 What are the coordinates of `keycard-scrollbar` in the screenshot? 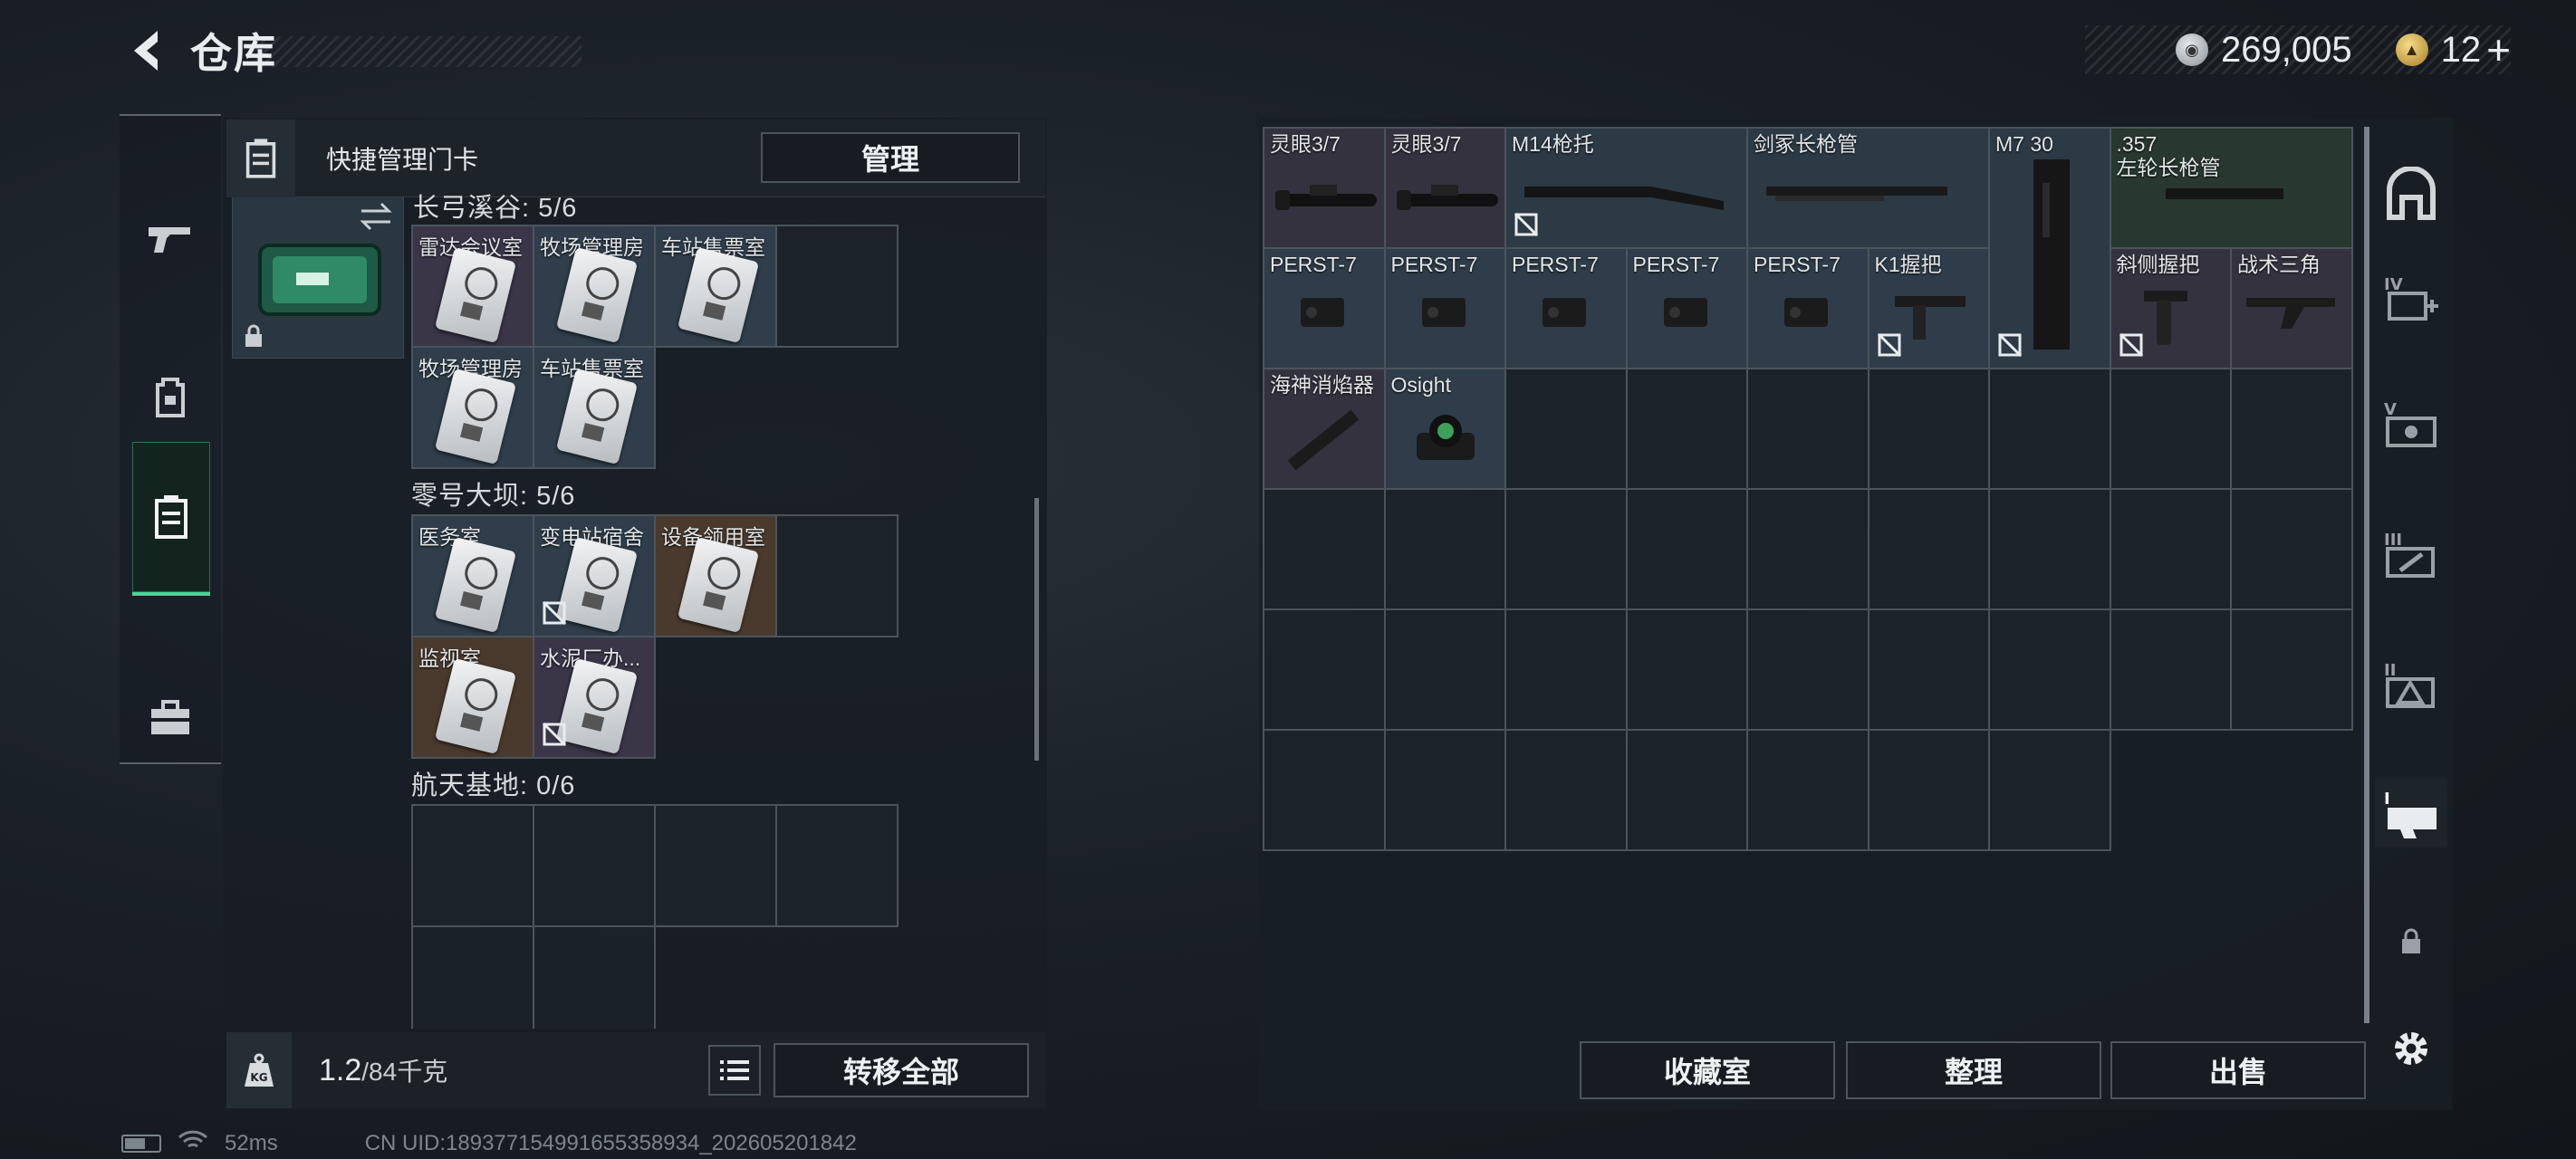 It's located at (1036, 630).